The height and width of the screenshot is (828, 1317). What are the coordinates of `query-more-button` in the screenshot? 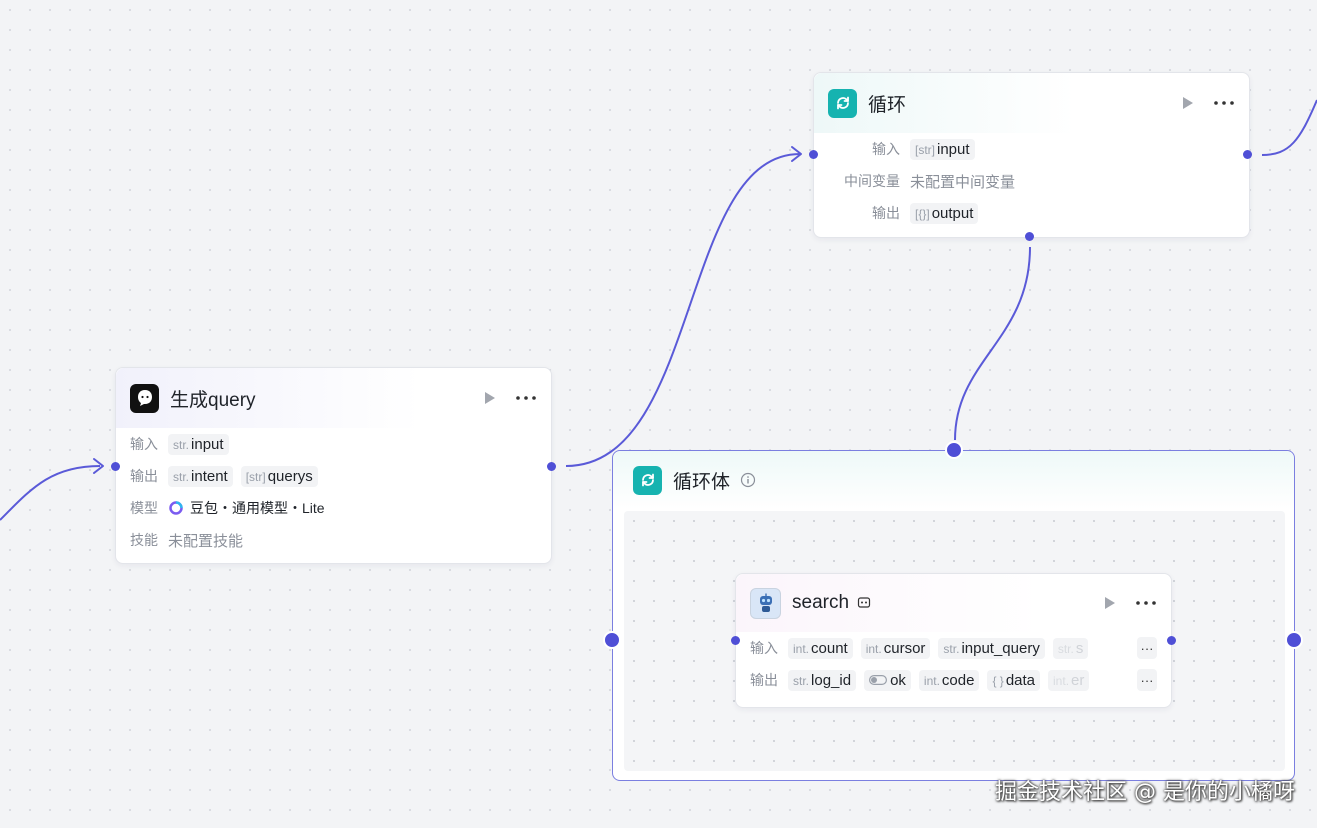 It's located at (526, 398).